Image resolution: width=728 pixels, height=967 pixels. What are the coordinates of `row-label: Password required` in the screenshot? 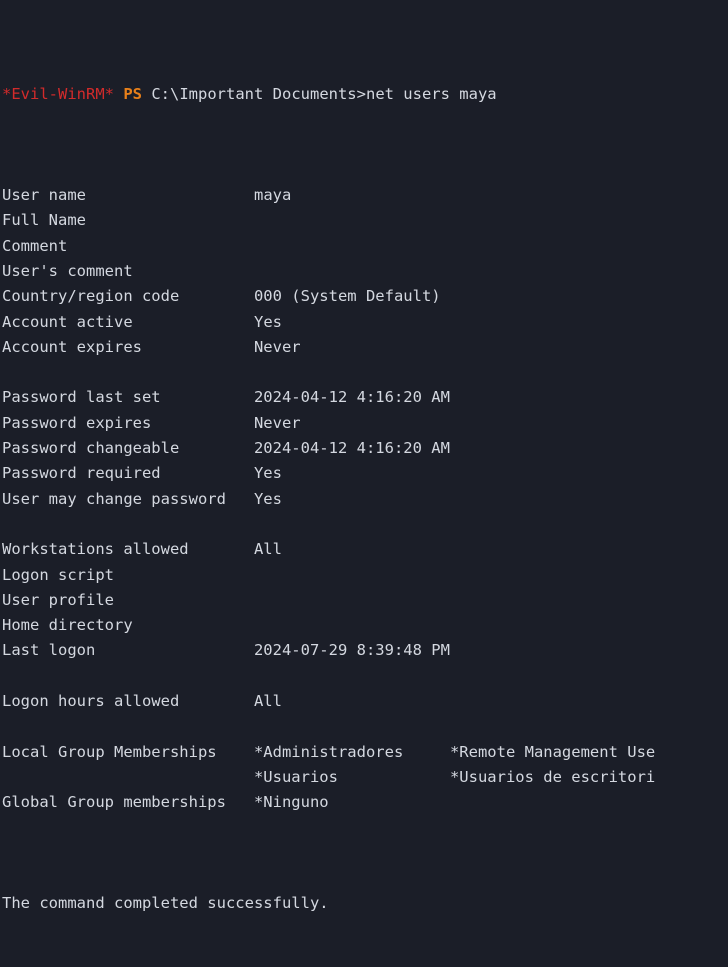 It's located at (81, 473).